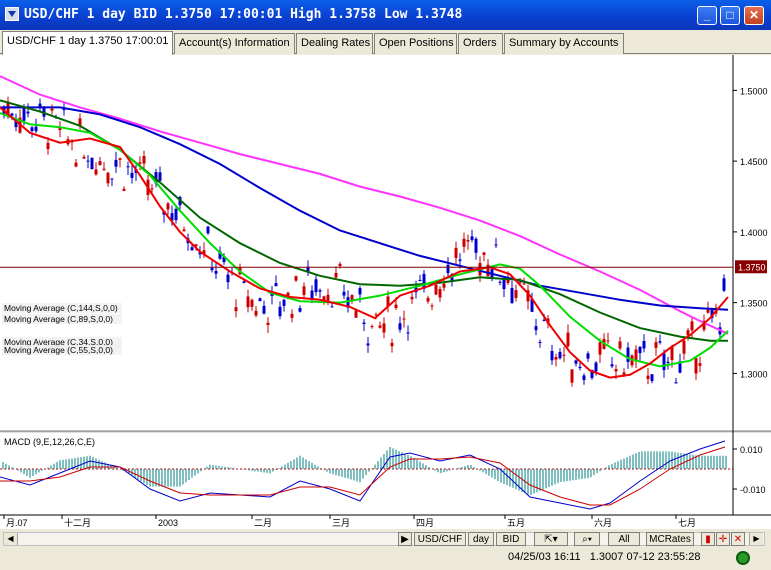  What do you see at coordinates (481, 539) in the screenshot?
I see `period-button: day` at bounding box center [481, 539].